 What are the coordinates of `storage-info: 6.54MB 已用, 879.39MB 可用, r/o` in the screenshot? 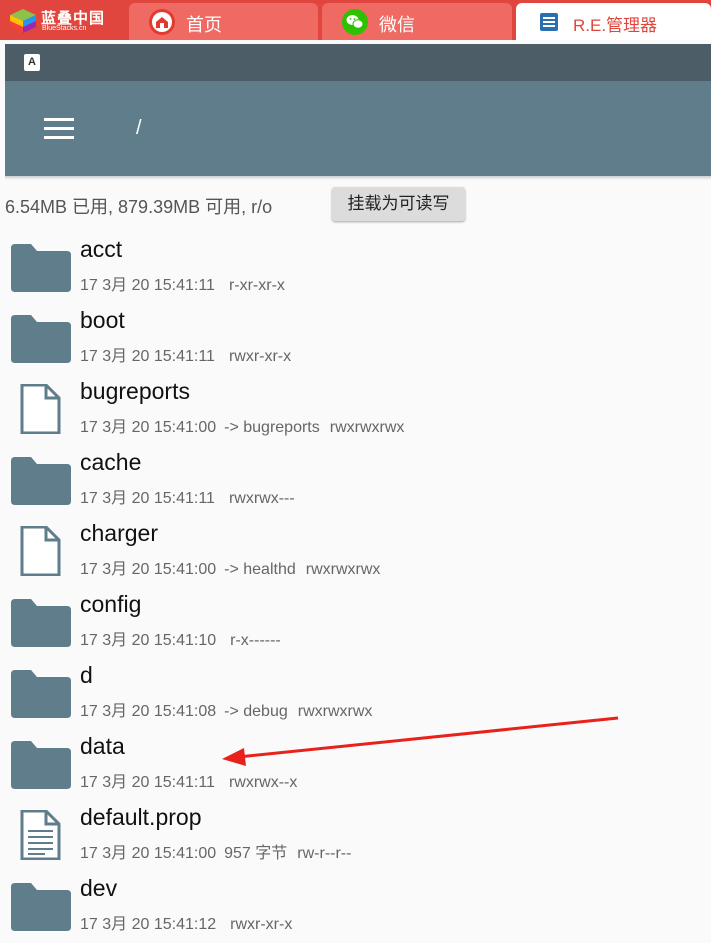 It's located at (139, 207).